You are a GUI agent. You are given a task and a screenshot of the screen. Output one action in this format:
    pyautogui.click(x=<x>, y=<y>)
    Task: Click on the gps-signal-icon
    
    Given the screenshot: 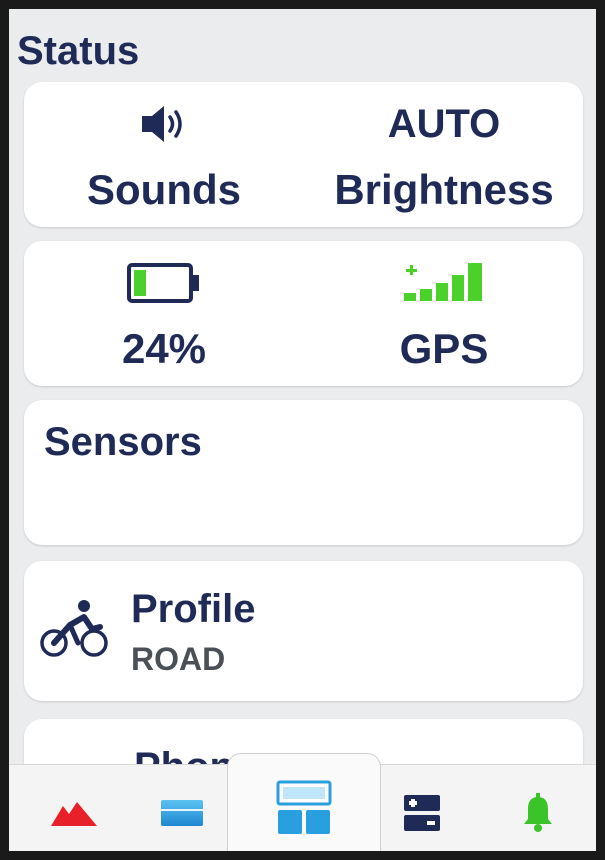 What is the action you would take?
    pyautogui.click(x=443, y=282)
    